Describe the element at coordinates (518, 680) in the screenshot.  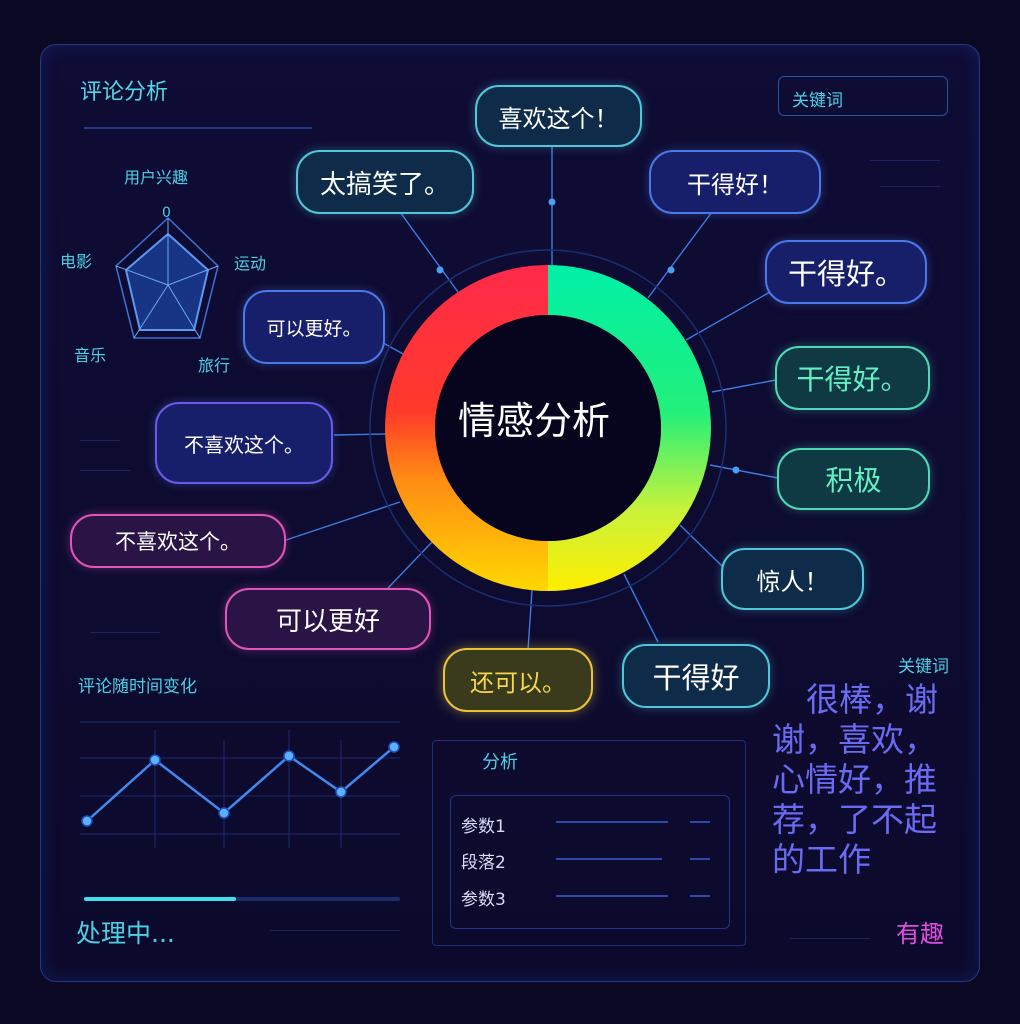
I see `comment-bubble: 还可以。` at that location.